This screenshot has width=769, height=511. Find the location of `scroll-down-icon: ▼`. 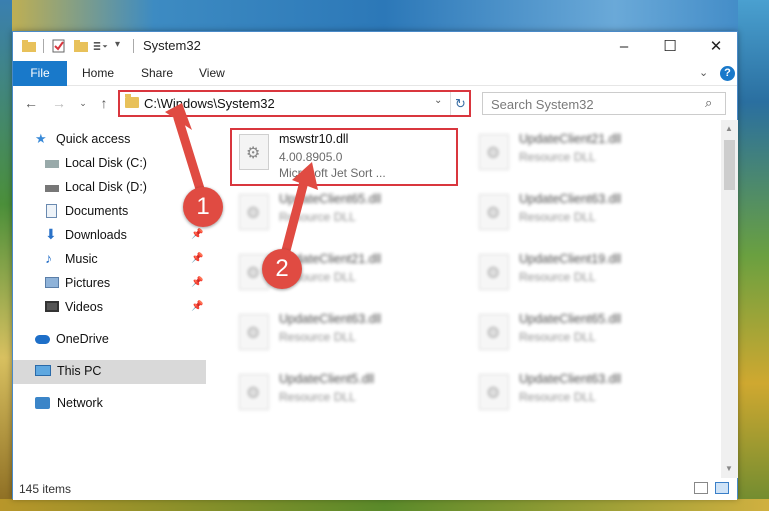

scroll-down-icon: ▼ is located at coordinates (729, 468).